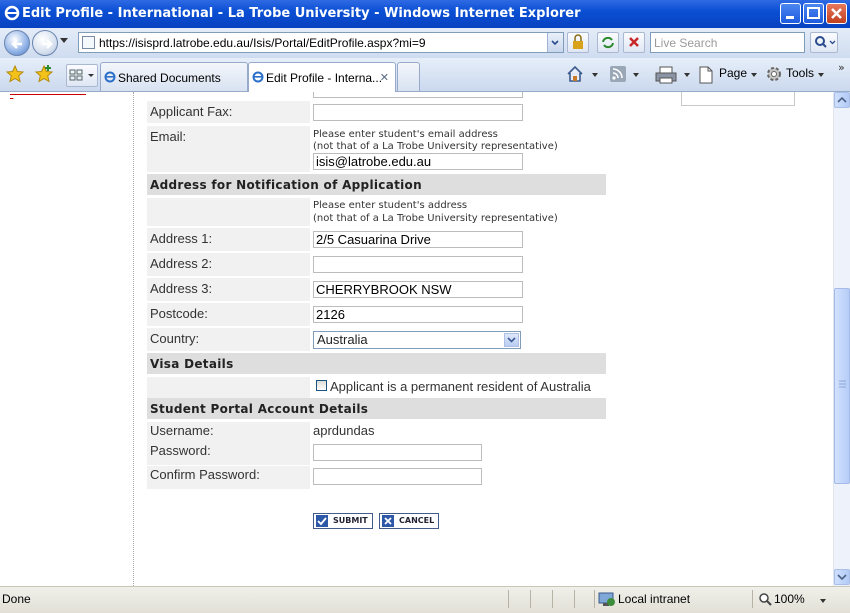  What do you see at coordinates (110, 77) in the screenshot?
I see `internet-explorer-icon` at bounding box center [110, 77].